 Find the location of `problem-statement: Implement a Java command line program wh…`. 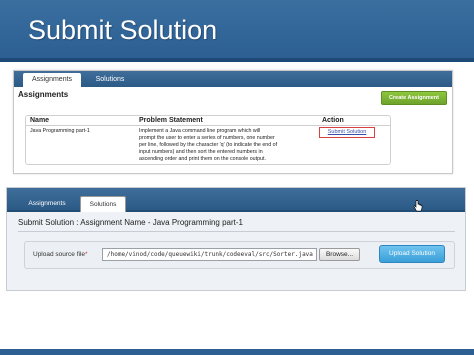

problem-statement: Implement a Java command line program wh… is located at coordinates (226, 145).